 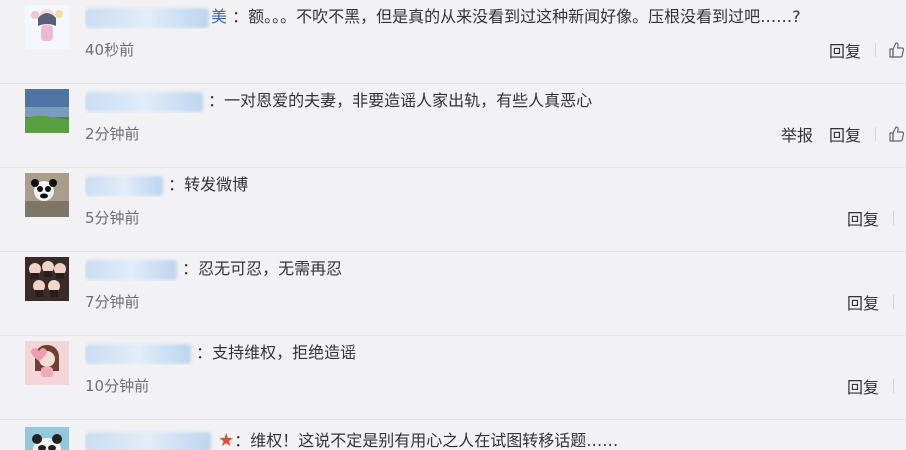 What do you see at coordinates (117, 386) in the screenshot?
I see `comment-time: 10分钟前` at bounding box center [117, 386].